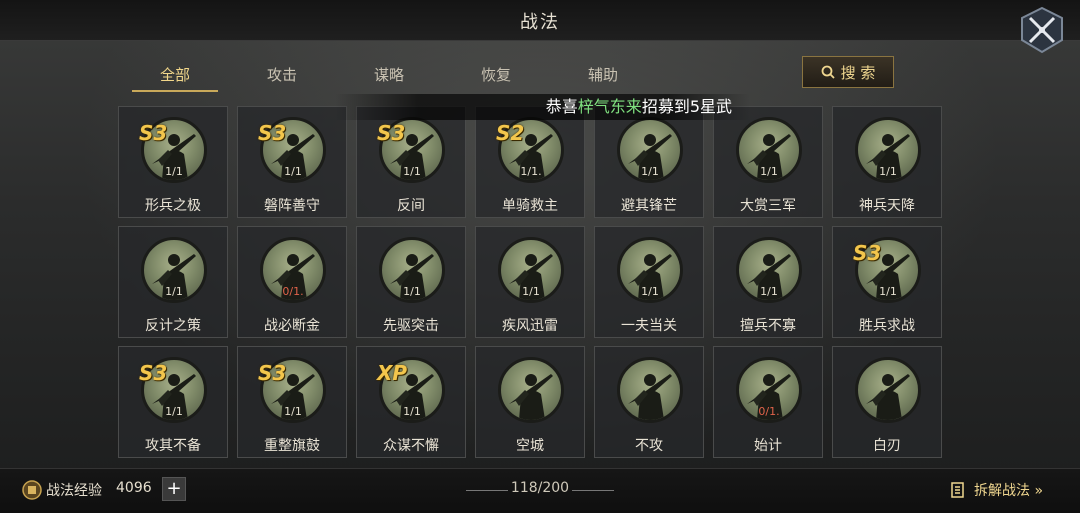 The image size is (1080, 513). I want to click on skill-name: 反间, so click(411, 206).